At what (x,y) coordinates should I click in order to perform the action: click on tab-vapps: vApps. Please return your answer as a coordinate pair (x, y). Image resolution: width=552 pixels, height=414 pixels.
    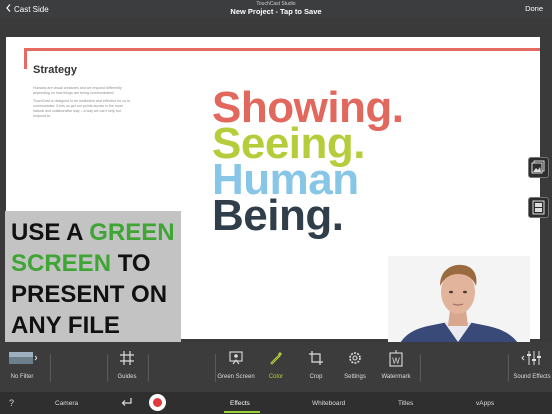
    Looking at the image, I should click on (485, 403).